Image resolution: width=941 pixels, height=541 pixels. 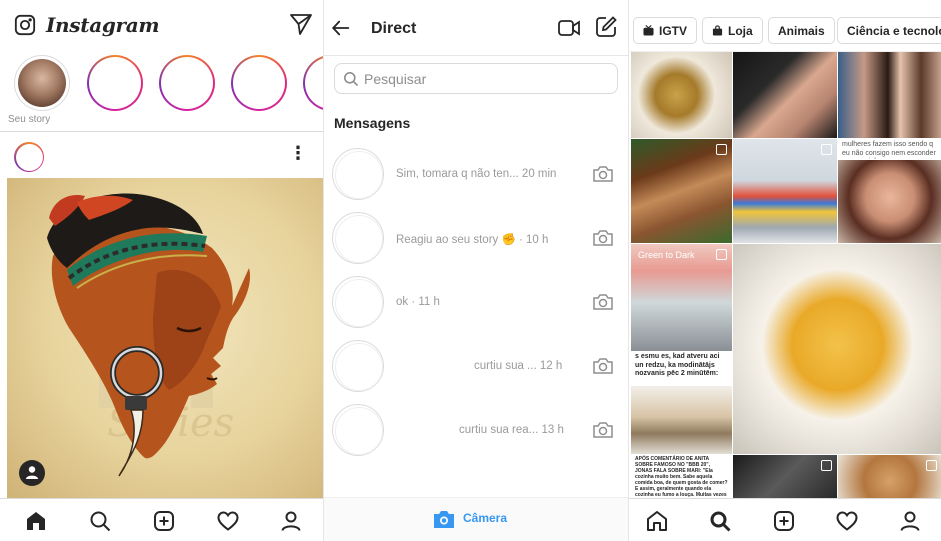 I want to click on topic-chip-loja: Loja, so click(x=732, y=30).